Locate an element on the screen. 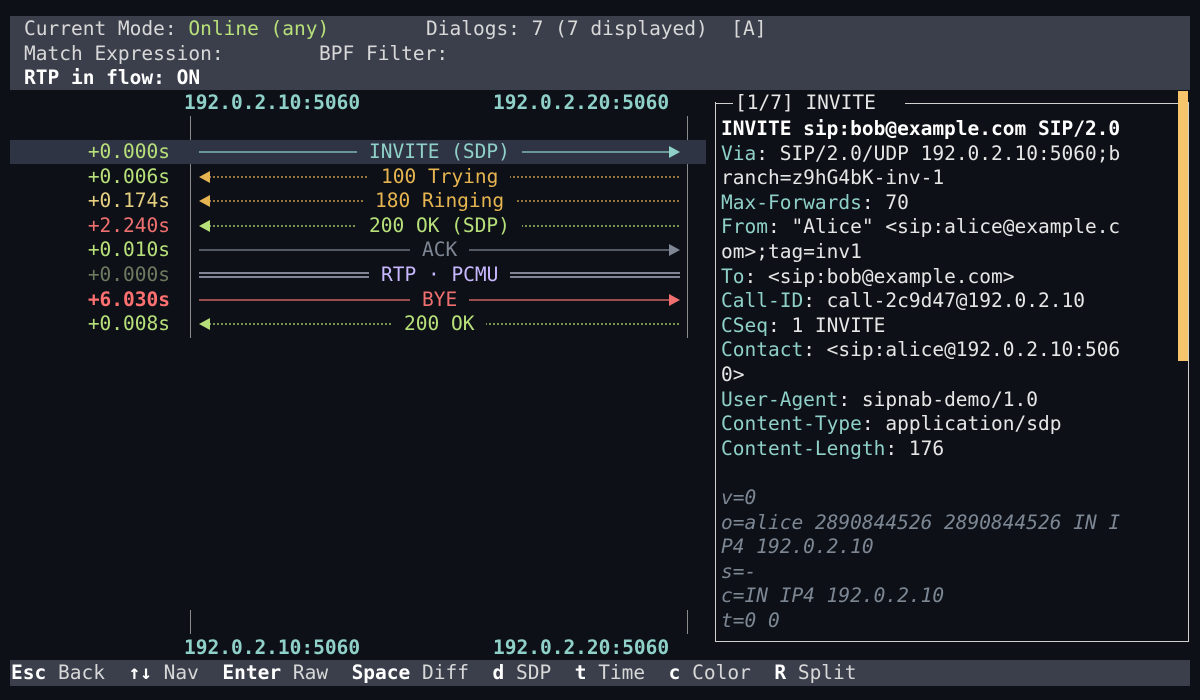 This screenshot has height=700, width=1200. sip-header-value: SIP/2.0/UDP 192.0.2.10:5060;b is located at coordinates (950, 153).